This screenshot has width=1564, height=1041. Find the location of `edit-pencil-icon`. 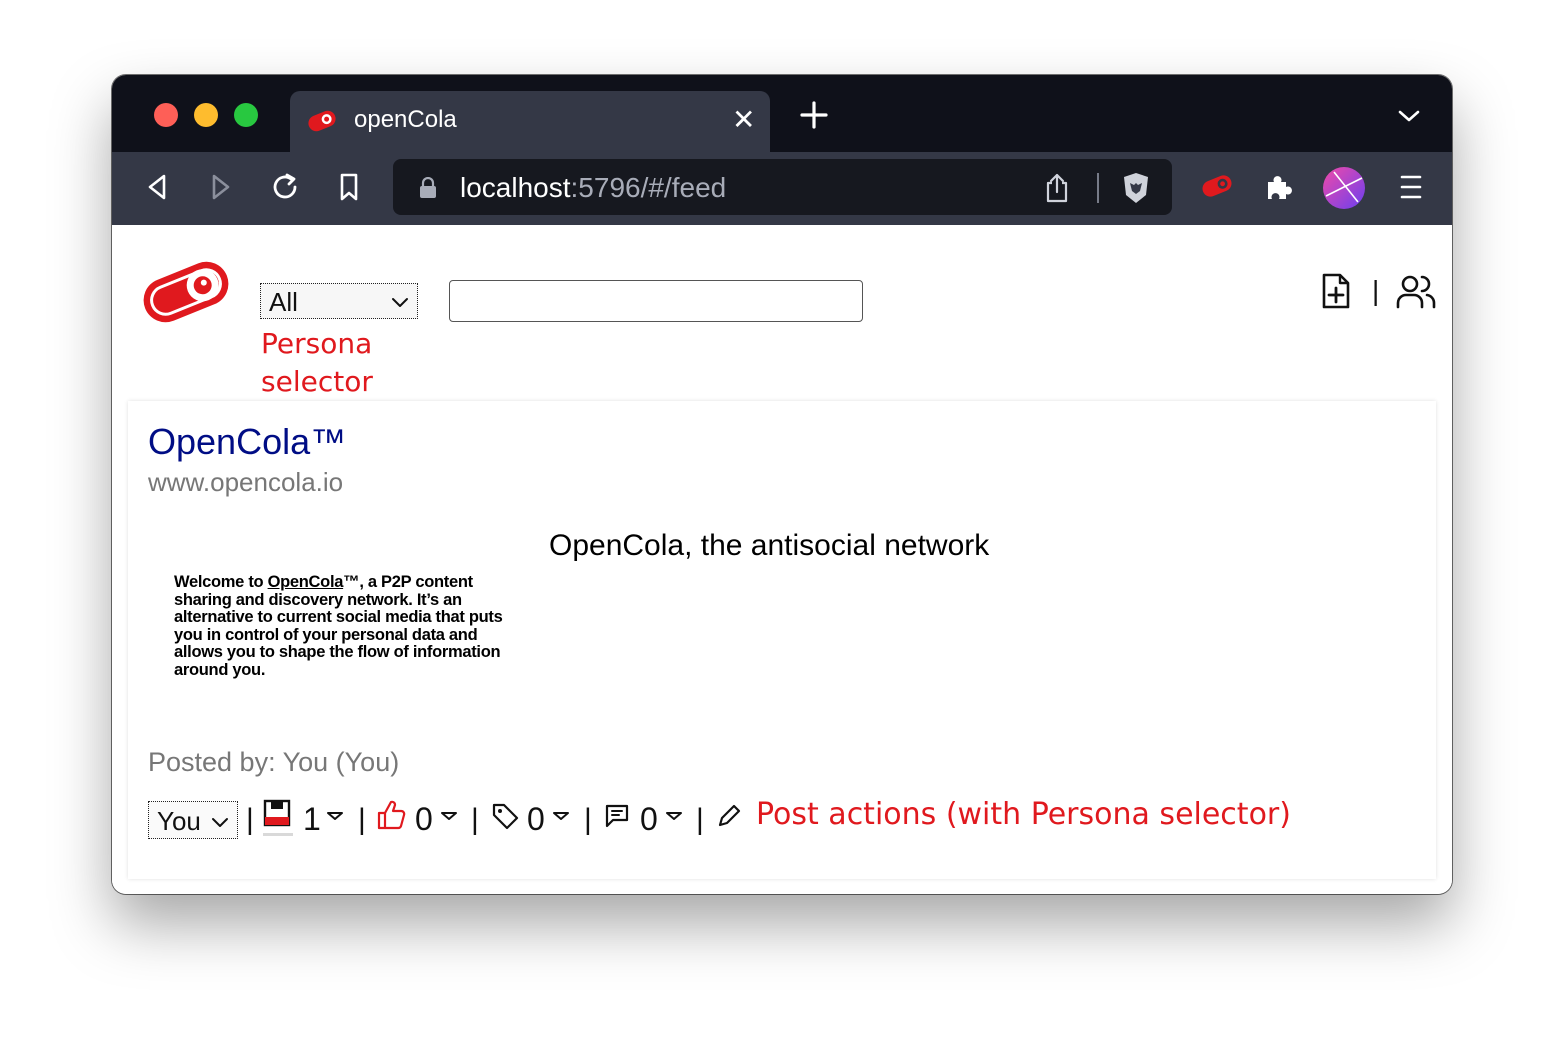

edit-pencil-icon is located at coordinates (729, 816).